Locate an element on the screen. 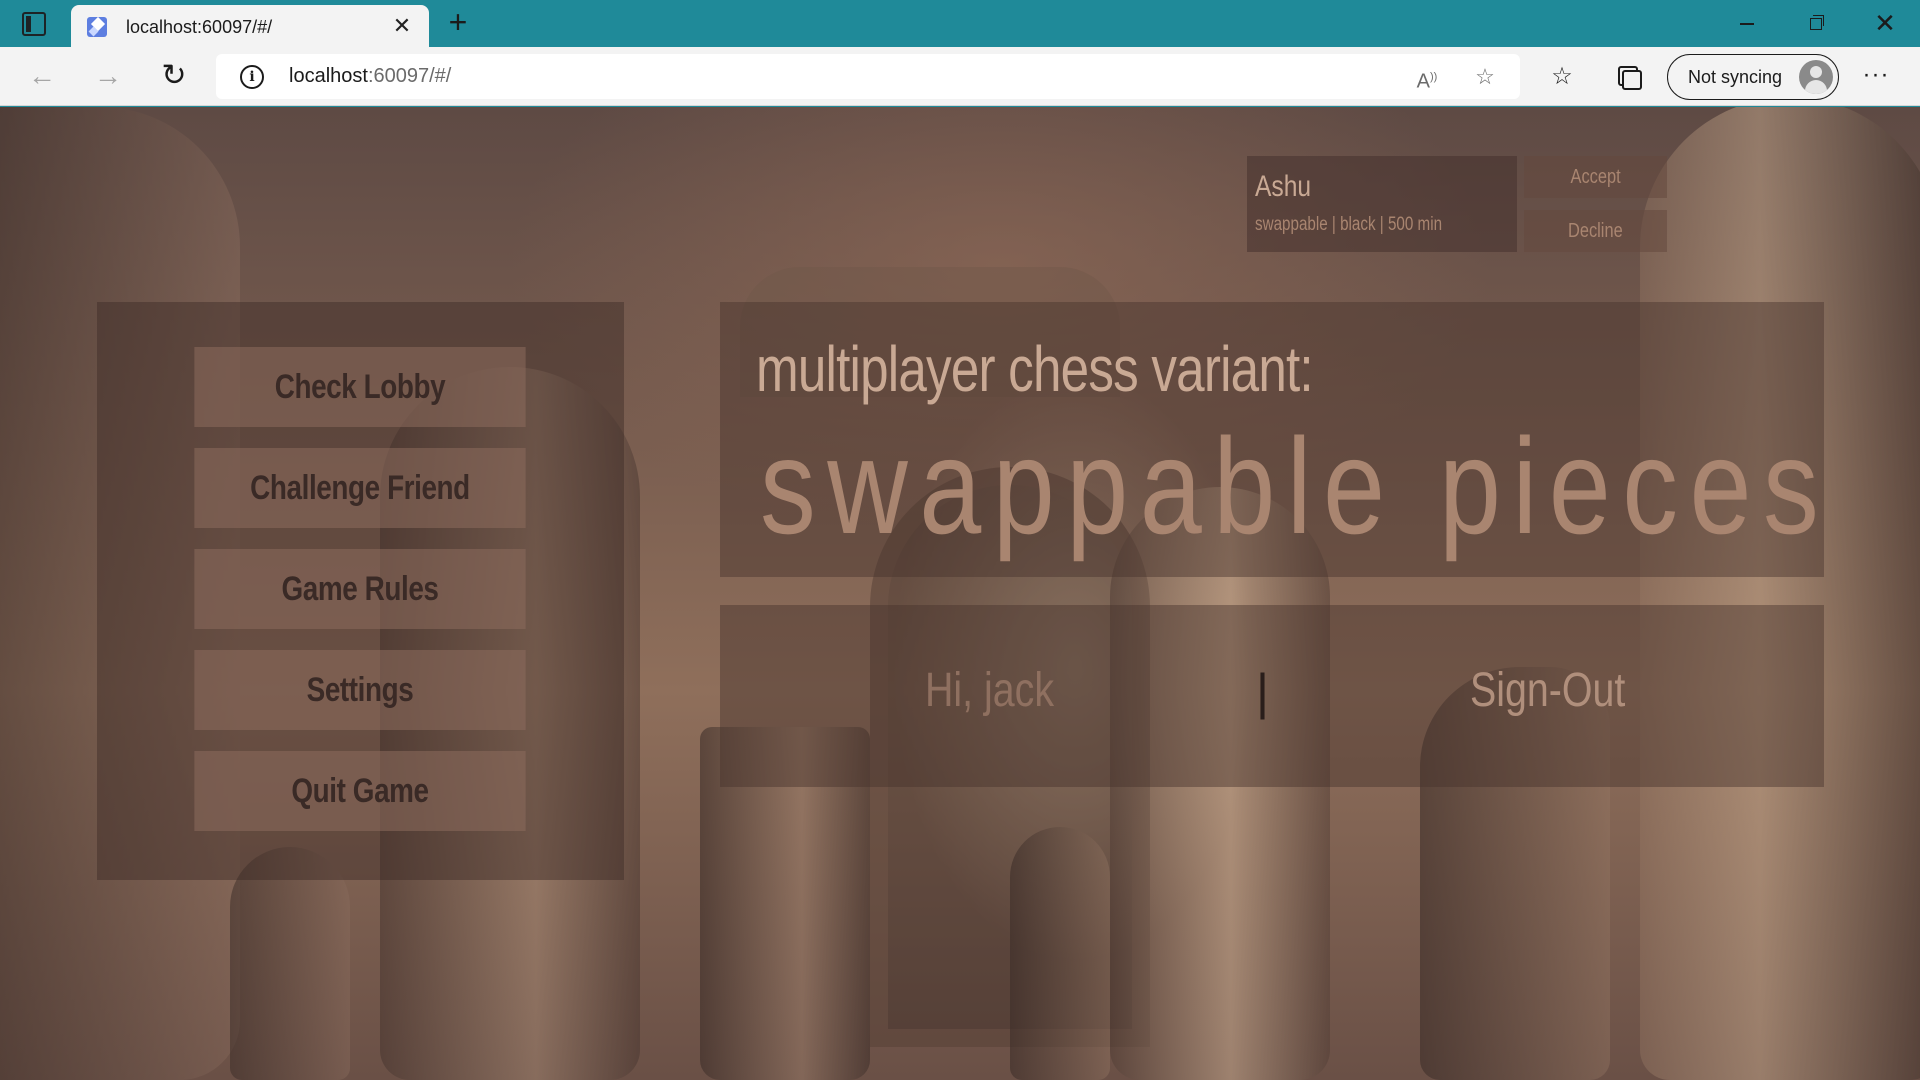 Image resolution: width=1920 pixels, height=1080 pixels. more-icon: ··· is located at coordinates (1876, 78).